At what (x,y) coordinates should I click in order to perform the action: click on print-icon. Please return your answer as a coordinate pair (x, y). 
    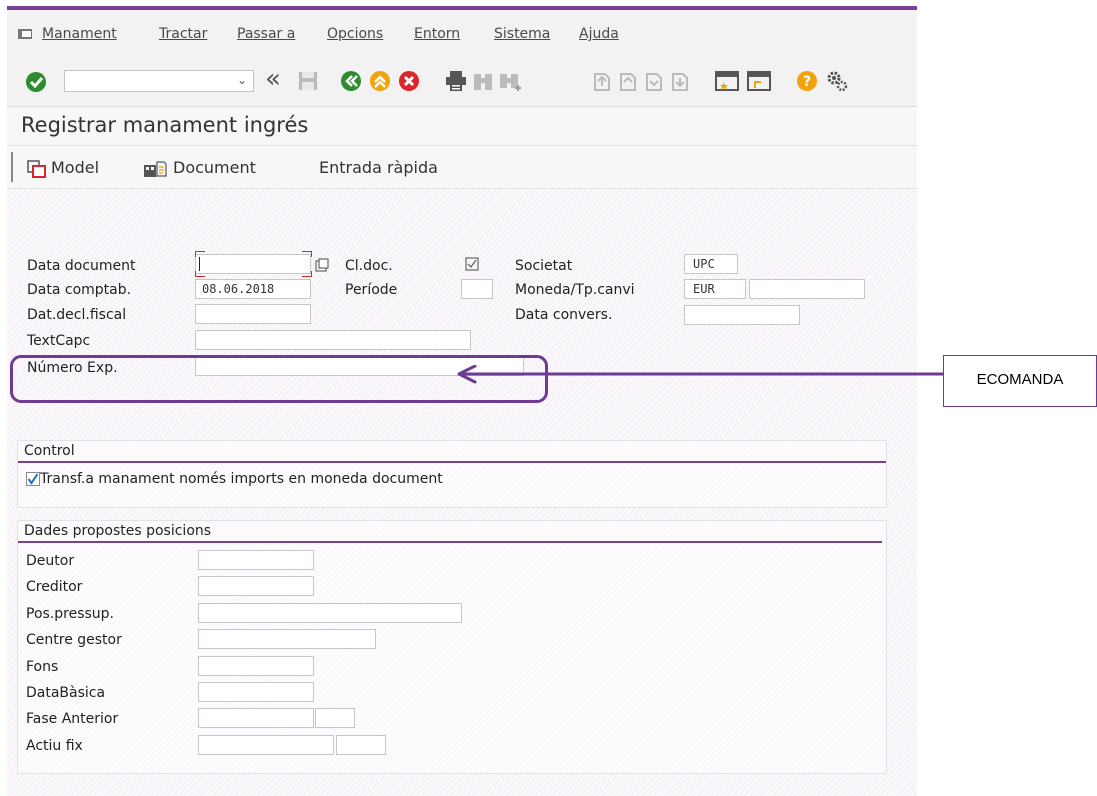
    Looking at the image, I should click on (456, 81).